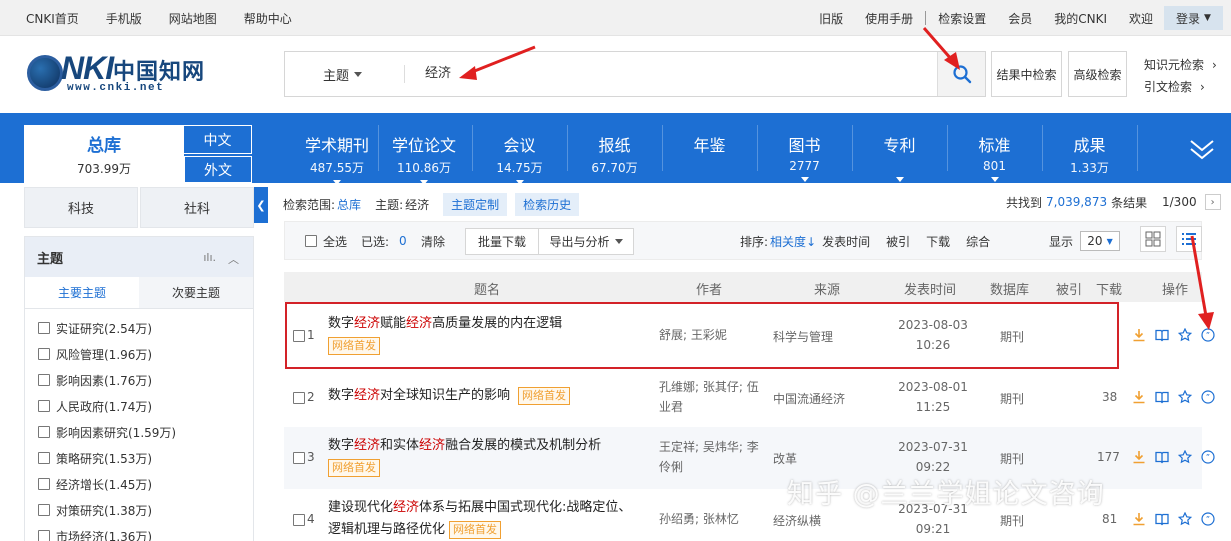  Describe the element at coordinates (268, 18) in the screenshot. I see `link-help: 帮助中心` at that location.